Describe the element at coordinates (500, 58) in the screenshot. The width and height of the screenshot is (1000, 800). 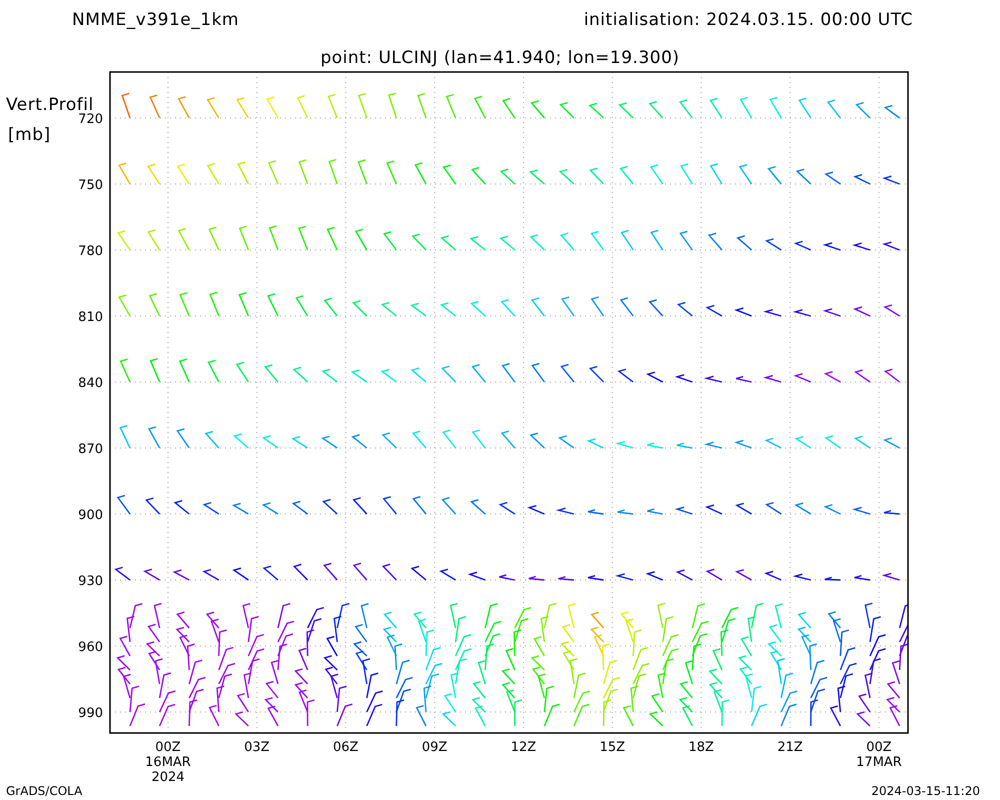
I see `point-location: point: ULCINJ (lan=41.940; lon=19.300)` at that location.